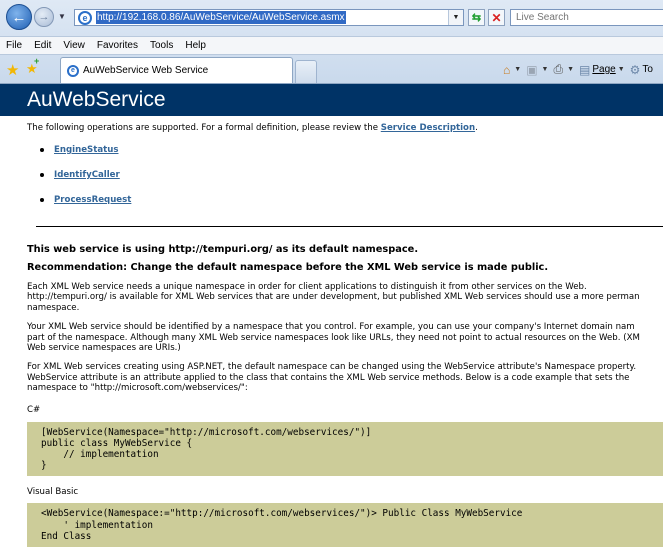 Image resolution: width=663 pixels, height=550 pixels. What do you see at coordinates (104, 348) in the screenshot?
I see `paragraph-line: Web service namespaces are URIs.)` at bounding box center [104, 348].